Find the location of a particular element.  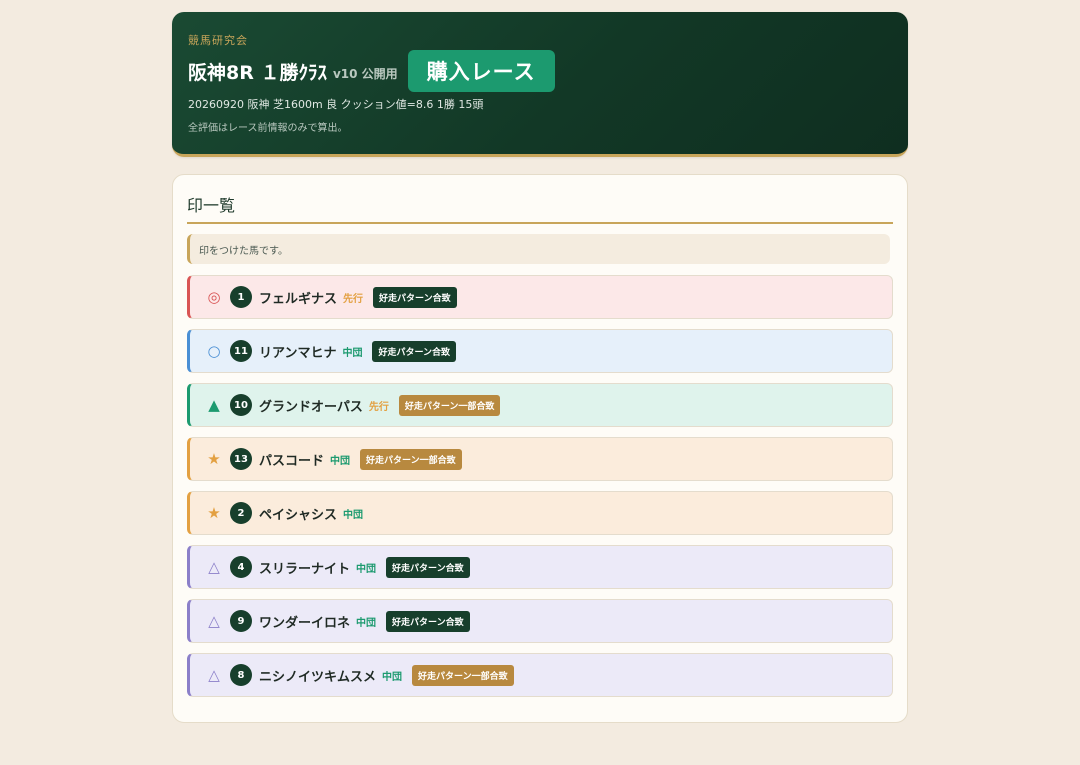

horse-row: ★ 13 パスコード 中団 好走パターン一部合致 is located at coordinates (540, 459).